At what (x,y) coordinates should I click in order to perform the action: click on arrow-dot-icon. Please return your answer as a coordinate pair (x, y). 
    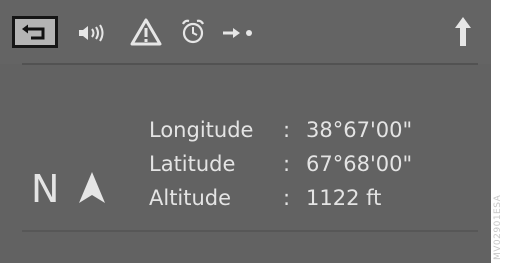
    Looking at the image, I should click on (239, 33).